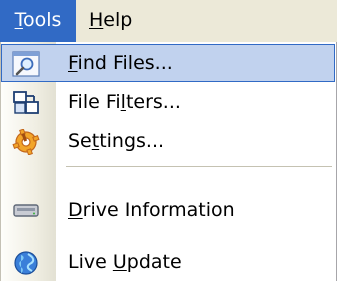 The image size is (337, 281). I want to click on drive-icon, so click(26, 210).